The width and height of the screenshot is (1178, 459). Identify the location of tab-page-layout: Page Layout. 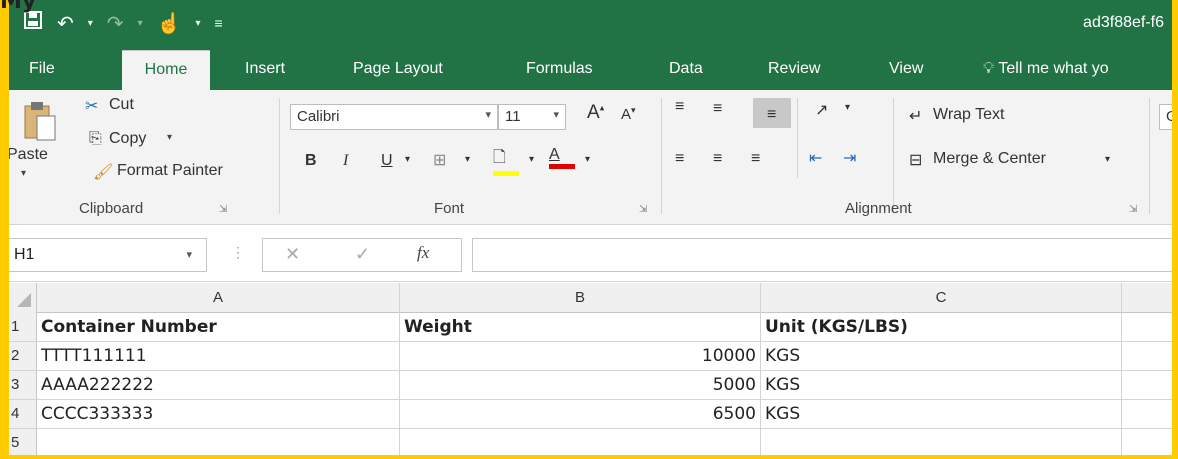
(398, 70).